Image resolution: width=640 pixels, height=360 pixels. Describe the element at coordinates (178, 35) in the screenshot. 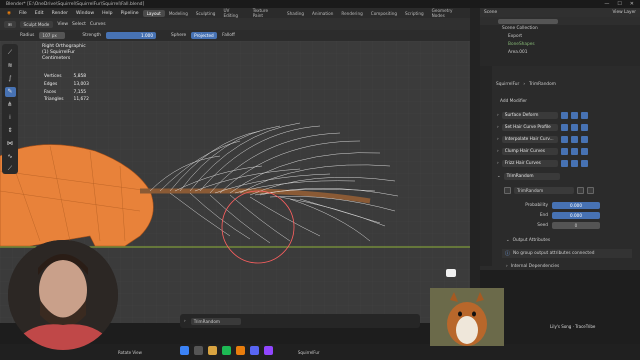

I see `sphere-option: Sphere` at that location.